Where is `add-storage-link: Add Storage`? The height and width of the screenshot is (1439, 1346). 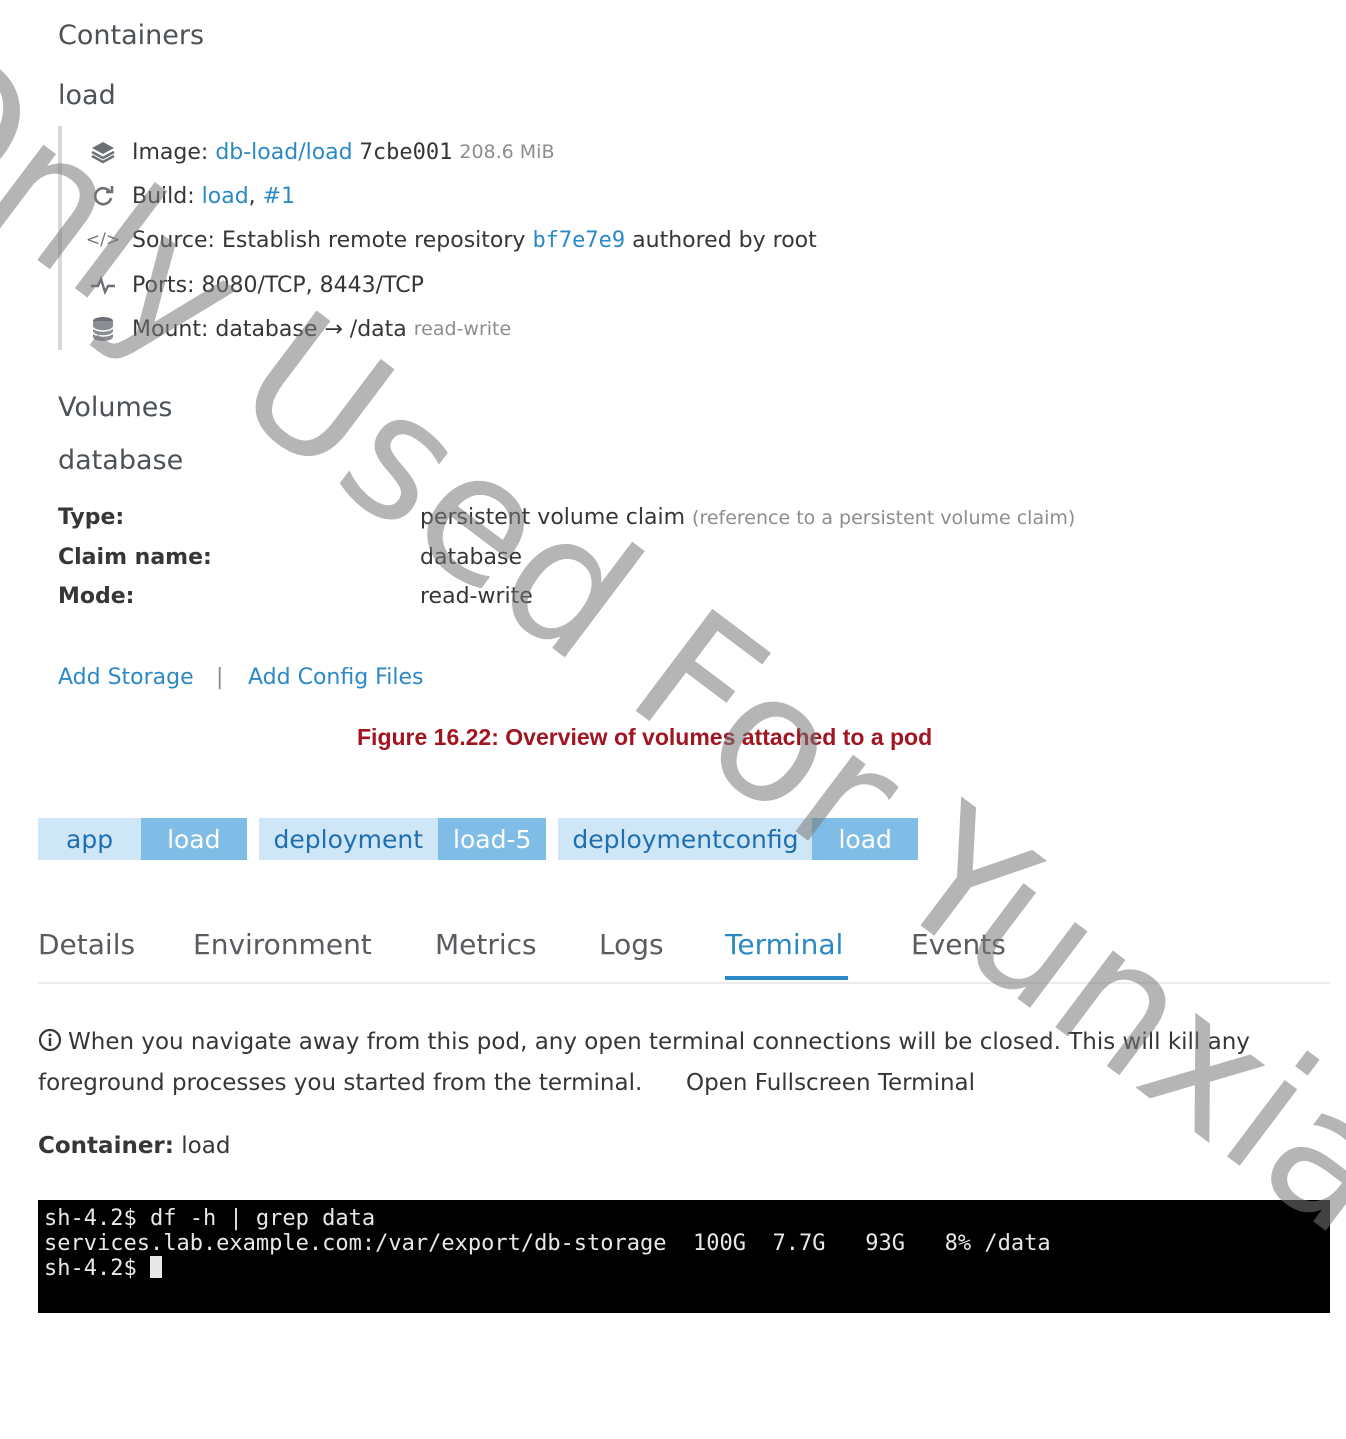
add-storage-link: Add Storage is located at coordinates (126, 677).